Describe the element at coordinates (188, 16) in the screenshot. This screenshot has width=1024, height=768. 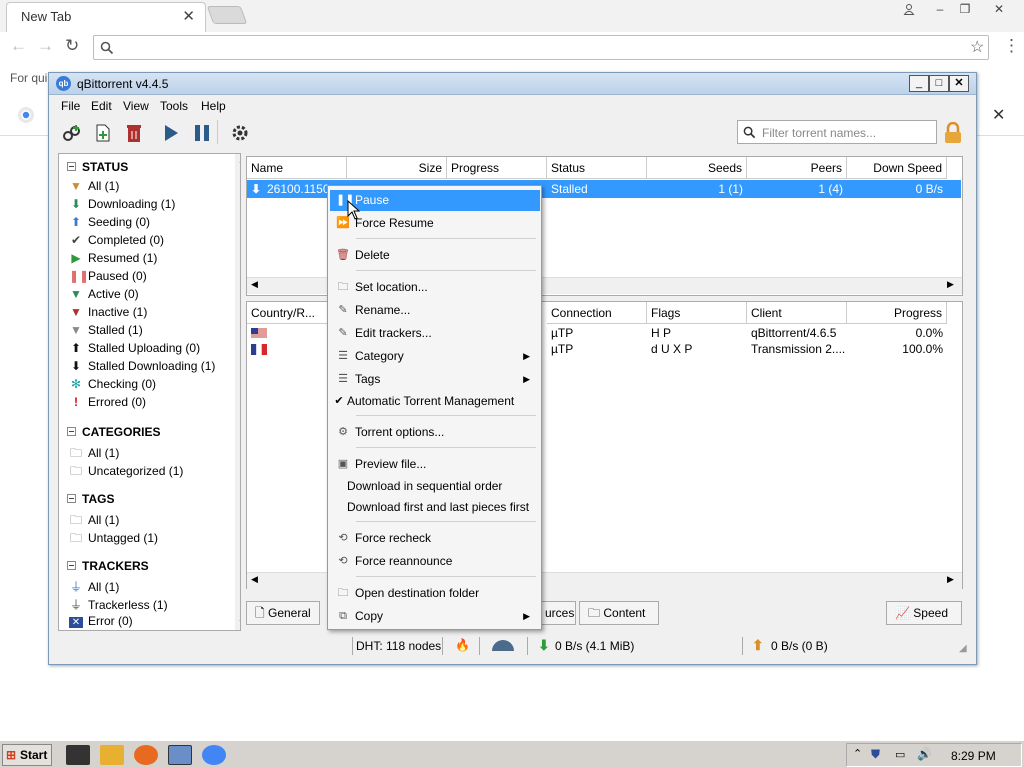
I see `tab-close-icon: ✕` at that location.